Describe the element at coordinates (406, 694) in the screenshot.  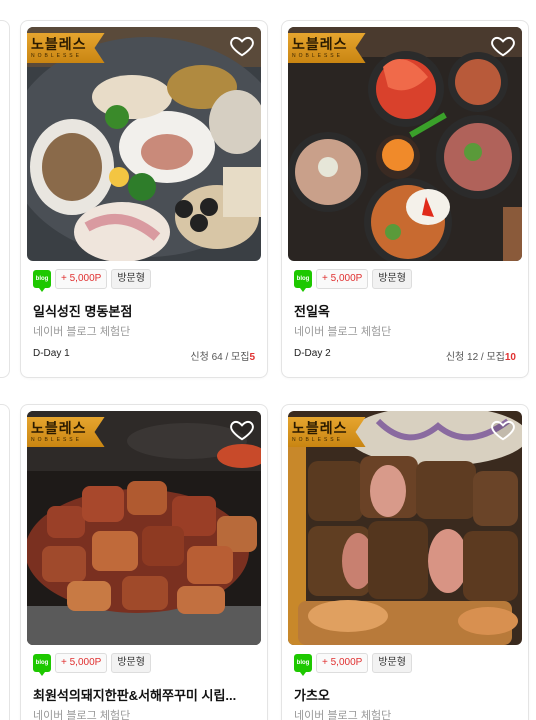
I see `campaign-title: 가츠오` at that location.